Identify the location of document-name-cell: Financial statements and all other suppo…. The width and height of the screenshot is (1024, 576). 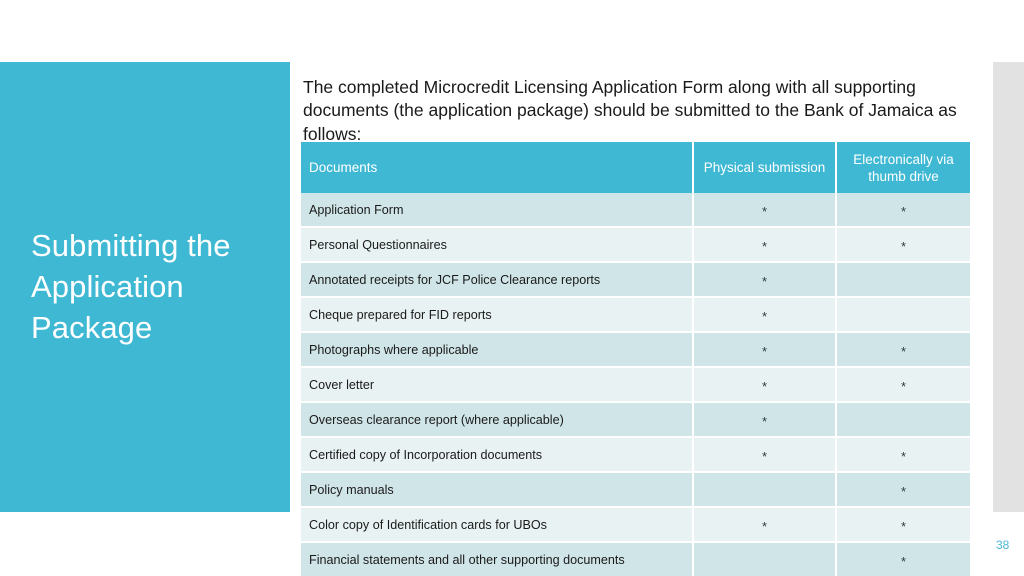
(497, 559).